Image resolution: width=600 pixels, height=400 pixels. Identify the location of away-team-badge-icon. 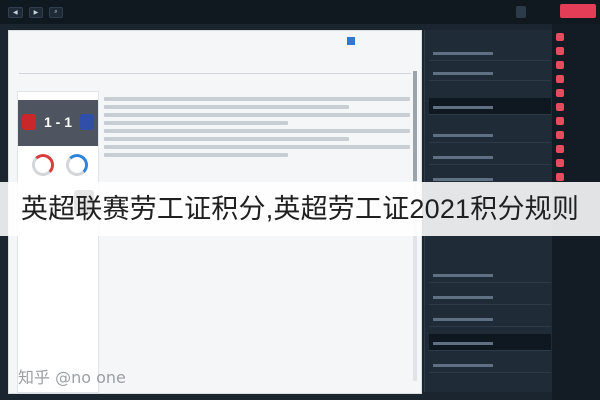
(87, 122).